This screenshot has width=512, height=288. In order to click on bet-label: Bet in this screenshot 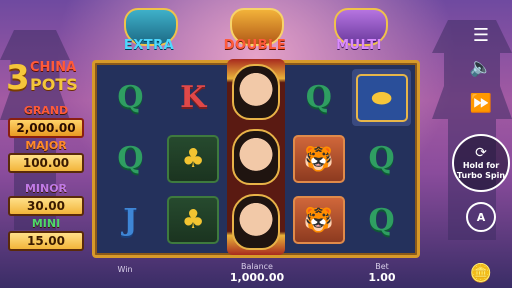, I will do `click(382, 266)`.